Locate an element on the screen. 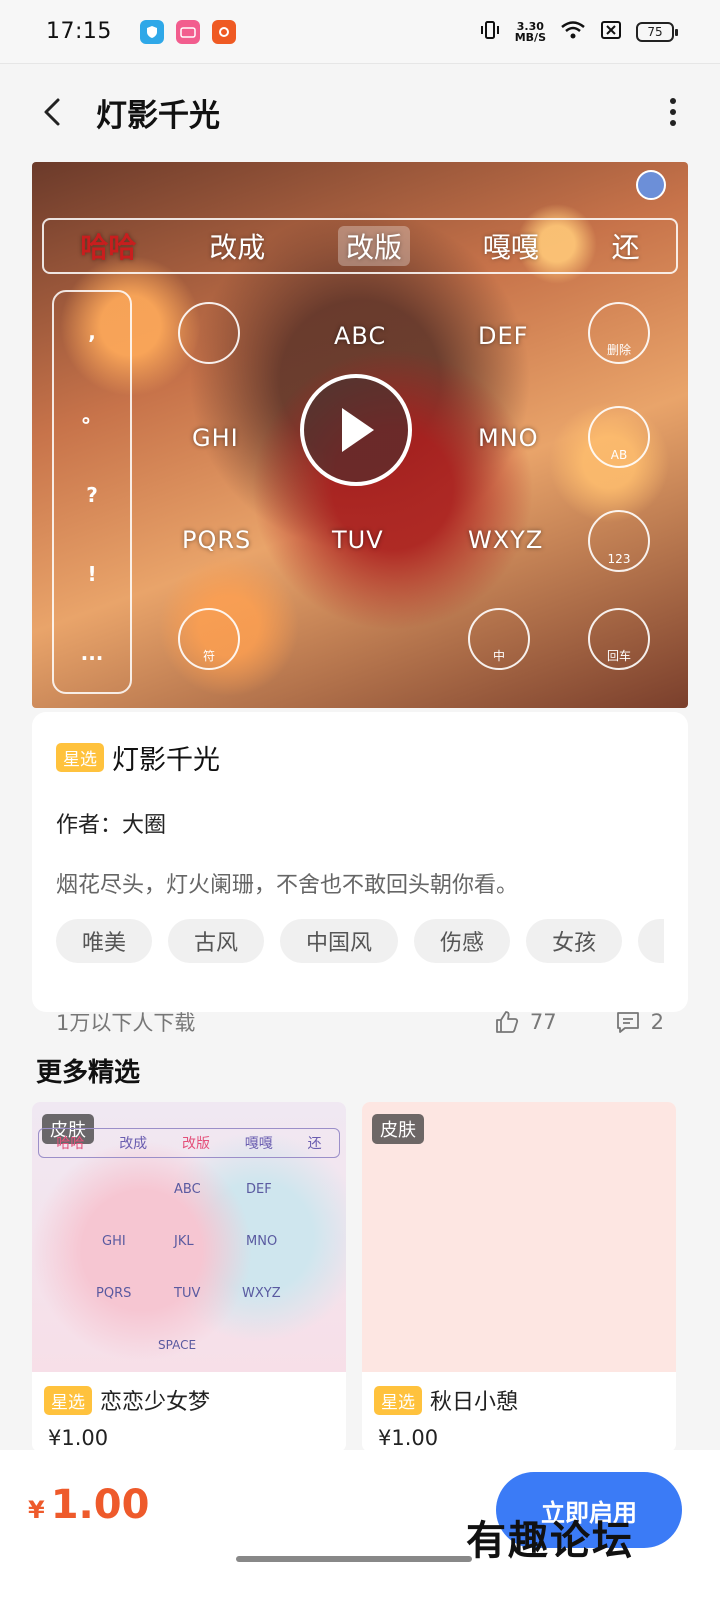 This screenshot has width=720, height=1600. card-title-row: 星选 恋恋少女梦 is located at coordinates (189, 1394).